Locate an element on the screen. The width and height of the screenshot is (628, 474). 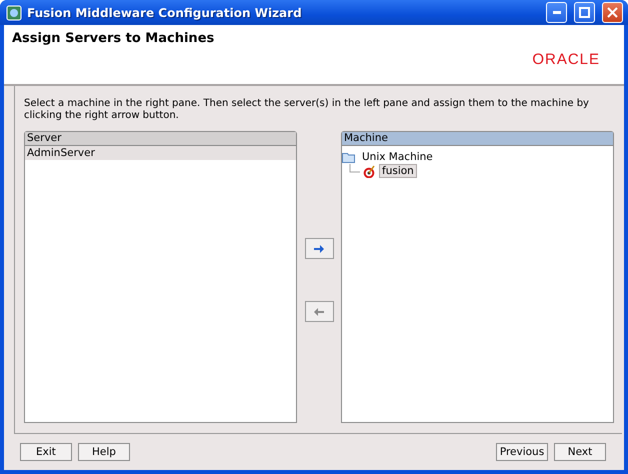
right-arrow-icon is located at coordinates (319, 248).